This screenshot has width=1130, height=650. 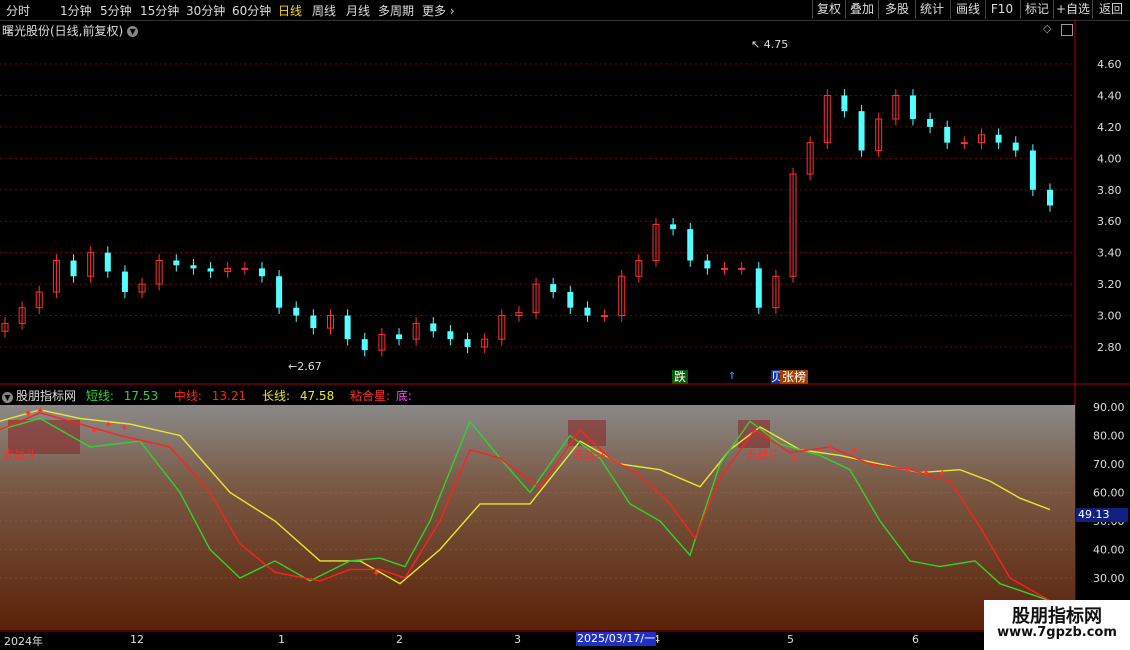 I want to click on x-label-may: 5, so click(x=790, y=639).